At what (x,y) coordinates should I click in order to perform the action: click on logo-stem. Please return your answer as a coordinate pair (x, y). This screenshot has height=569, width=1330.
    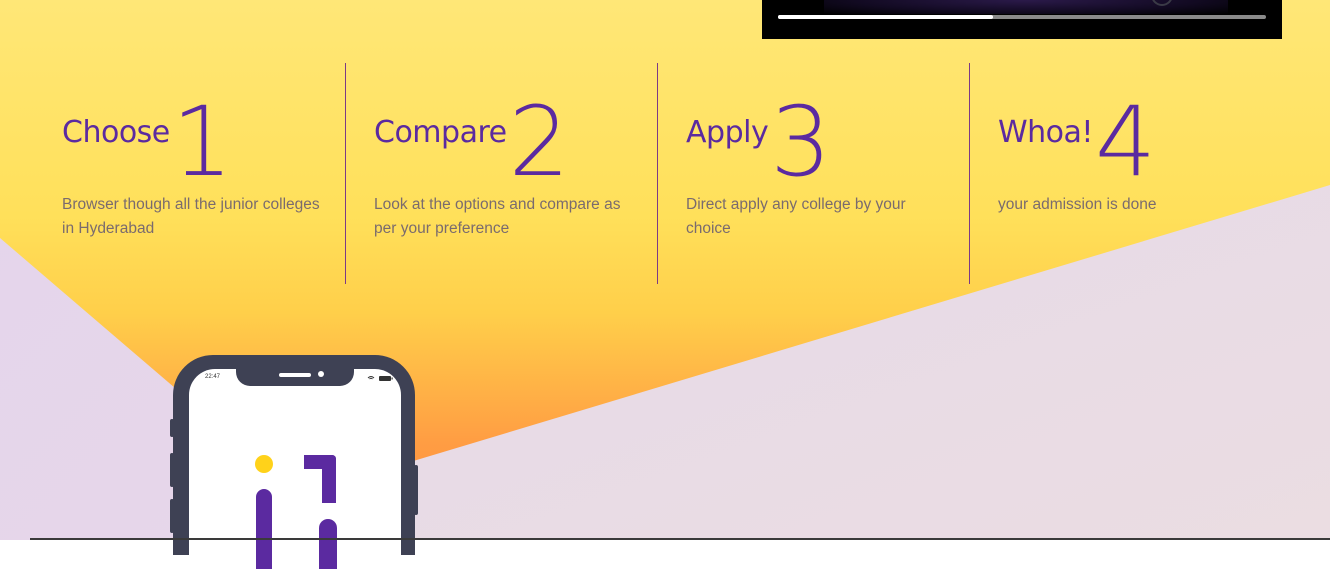
    Looking at the image, I should click on (328, 544).